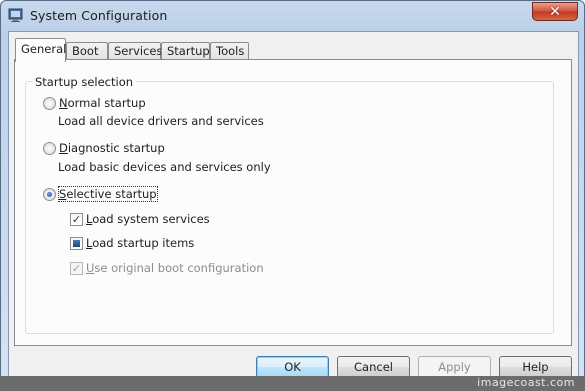 Image resolution: width=585 pixels, height=391 pixels. Describe the element at coordinates (161, 121) in the screenshot. I see `normal-startup-description: Load all device drivers and services` at that location.